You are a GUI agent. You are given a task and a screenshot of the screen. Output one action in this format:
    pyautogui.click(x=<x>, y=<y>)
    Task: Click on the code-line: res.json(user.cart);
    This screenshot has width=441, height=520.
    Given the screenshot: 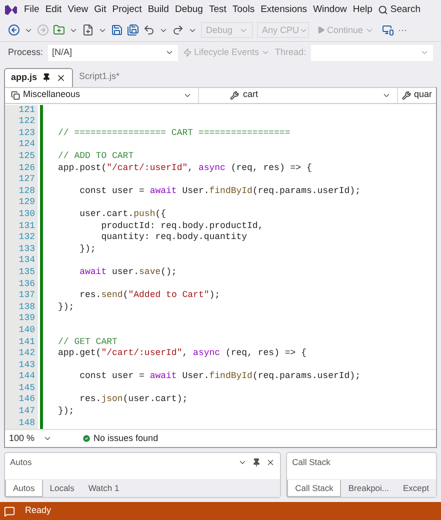 What is the action you would take?
    pyautogui.click(x=133, y=399)
    